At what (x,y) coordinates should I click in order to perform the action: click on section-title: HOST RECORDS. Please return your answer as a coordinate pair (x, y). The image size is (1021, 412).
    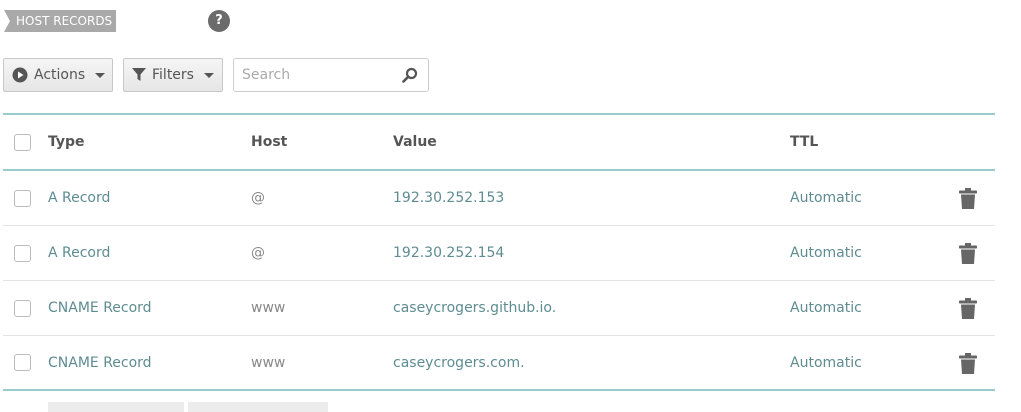
    Looking at the image, I should click on (64, 21).